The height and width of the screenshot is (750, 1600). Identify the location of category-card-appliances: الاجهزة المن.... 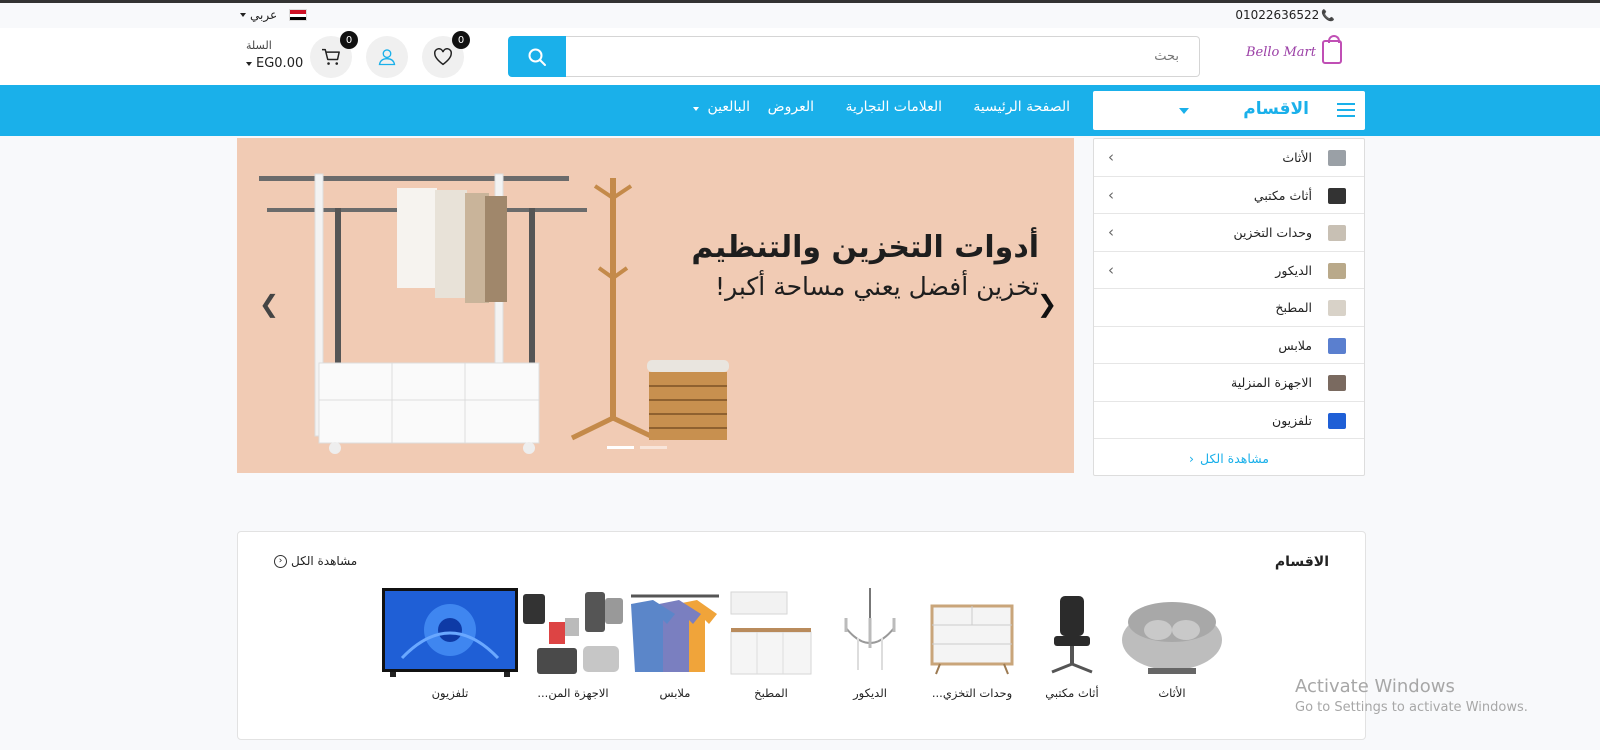
(573, 648).